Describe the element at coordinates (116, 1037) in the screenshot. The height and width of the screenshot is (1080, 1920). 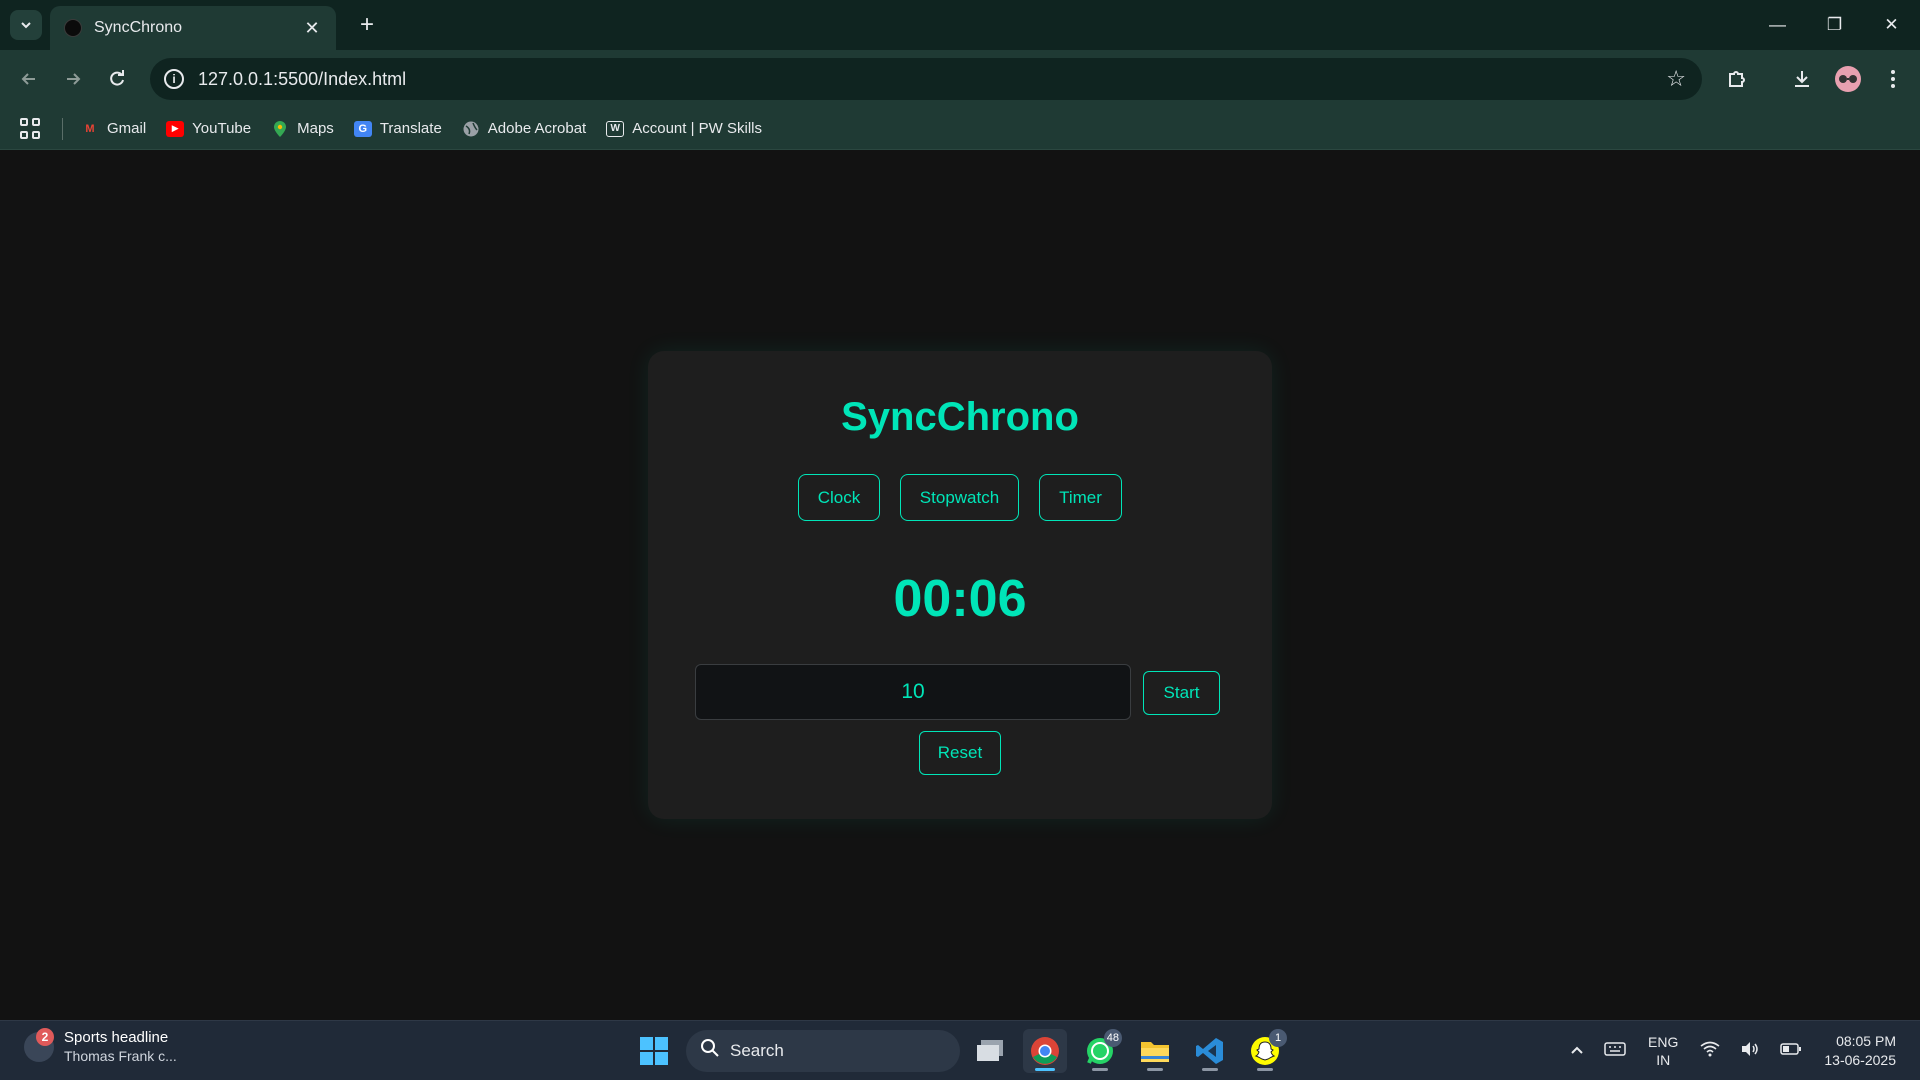
I see `widget-headline: Sports headline` at that location.